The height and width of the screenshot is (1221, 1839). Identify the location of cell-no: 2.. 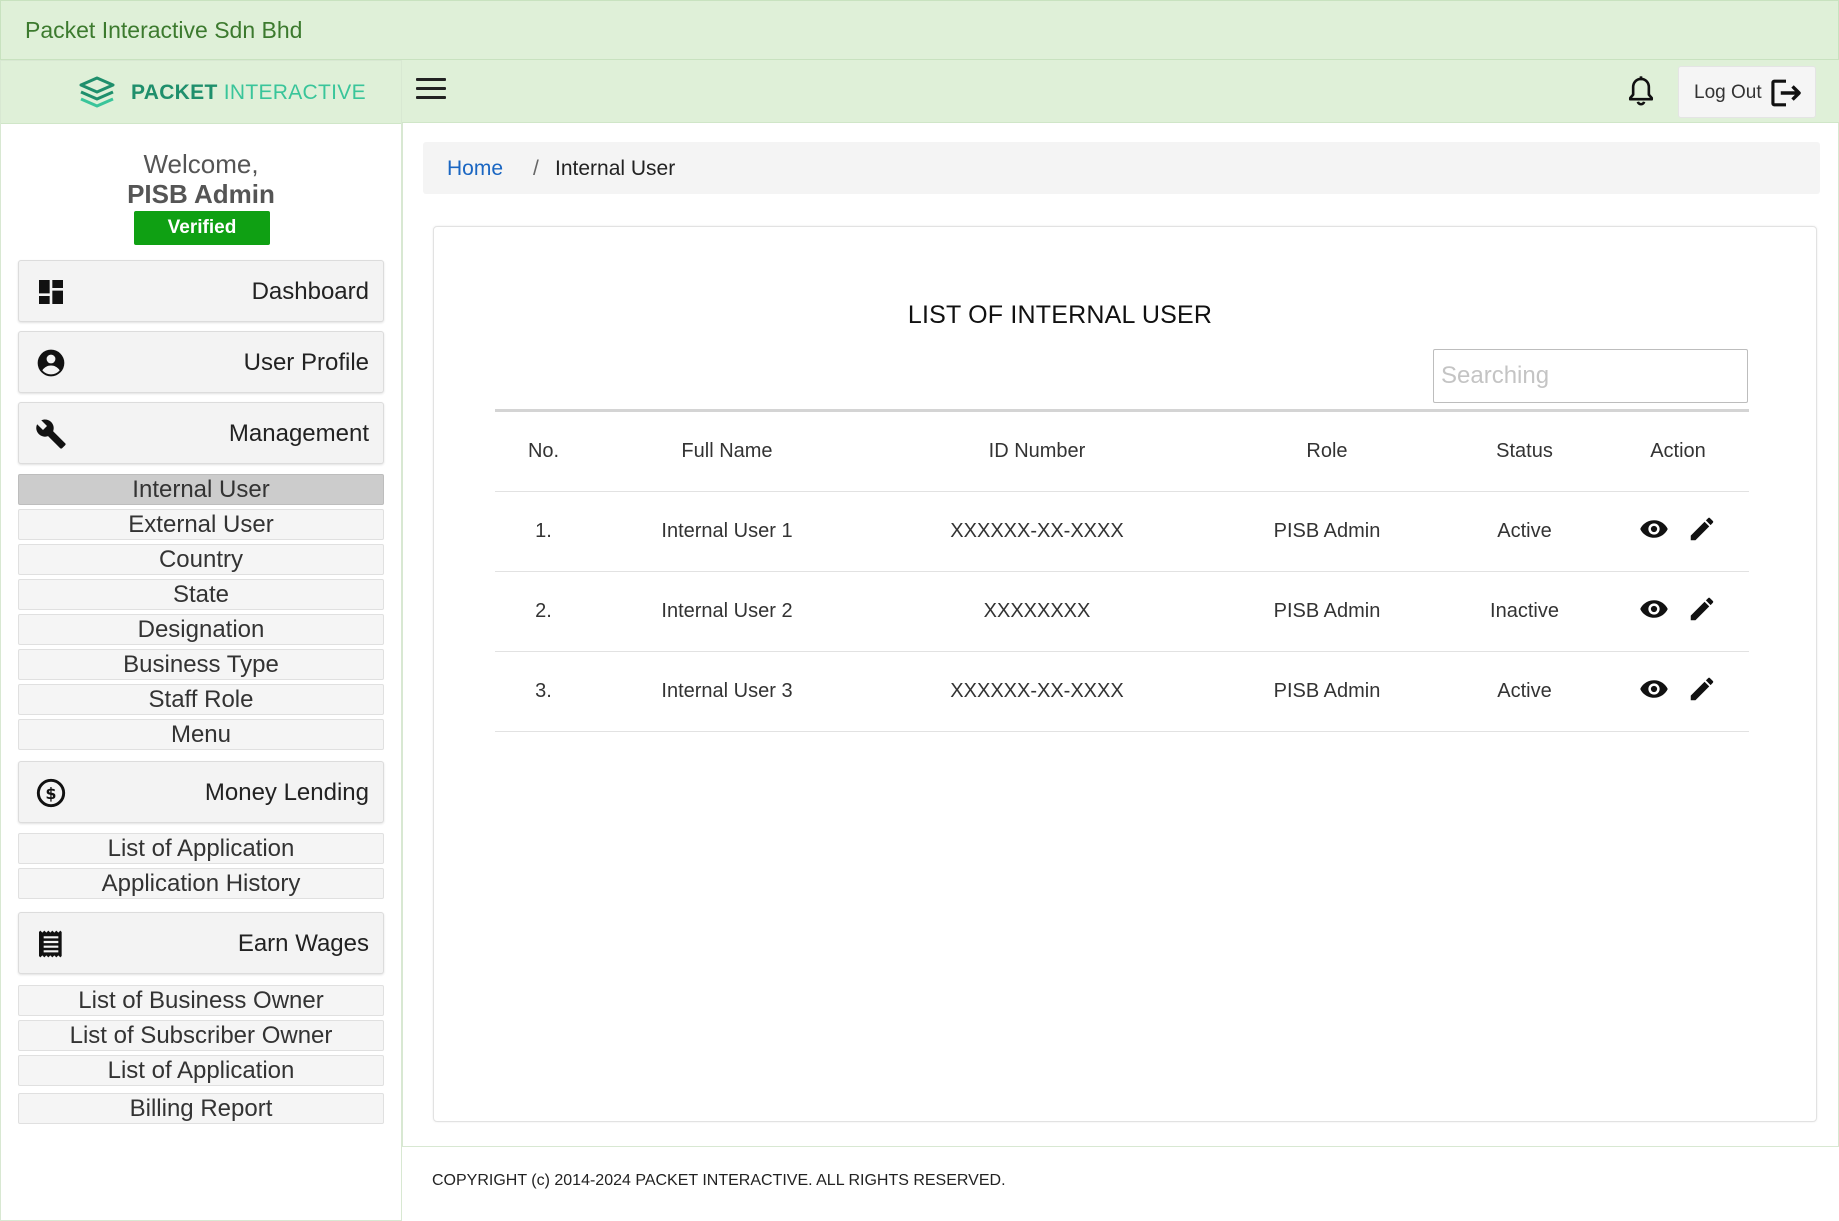
(543, 611).